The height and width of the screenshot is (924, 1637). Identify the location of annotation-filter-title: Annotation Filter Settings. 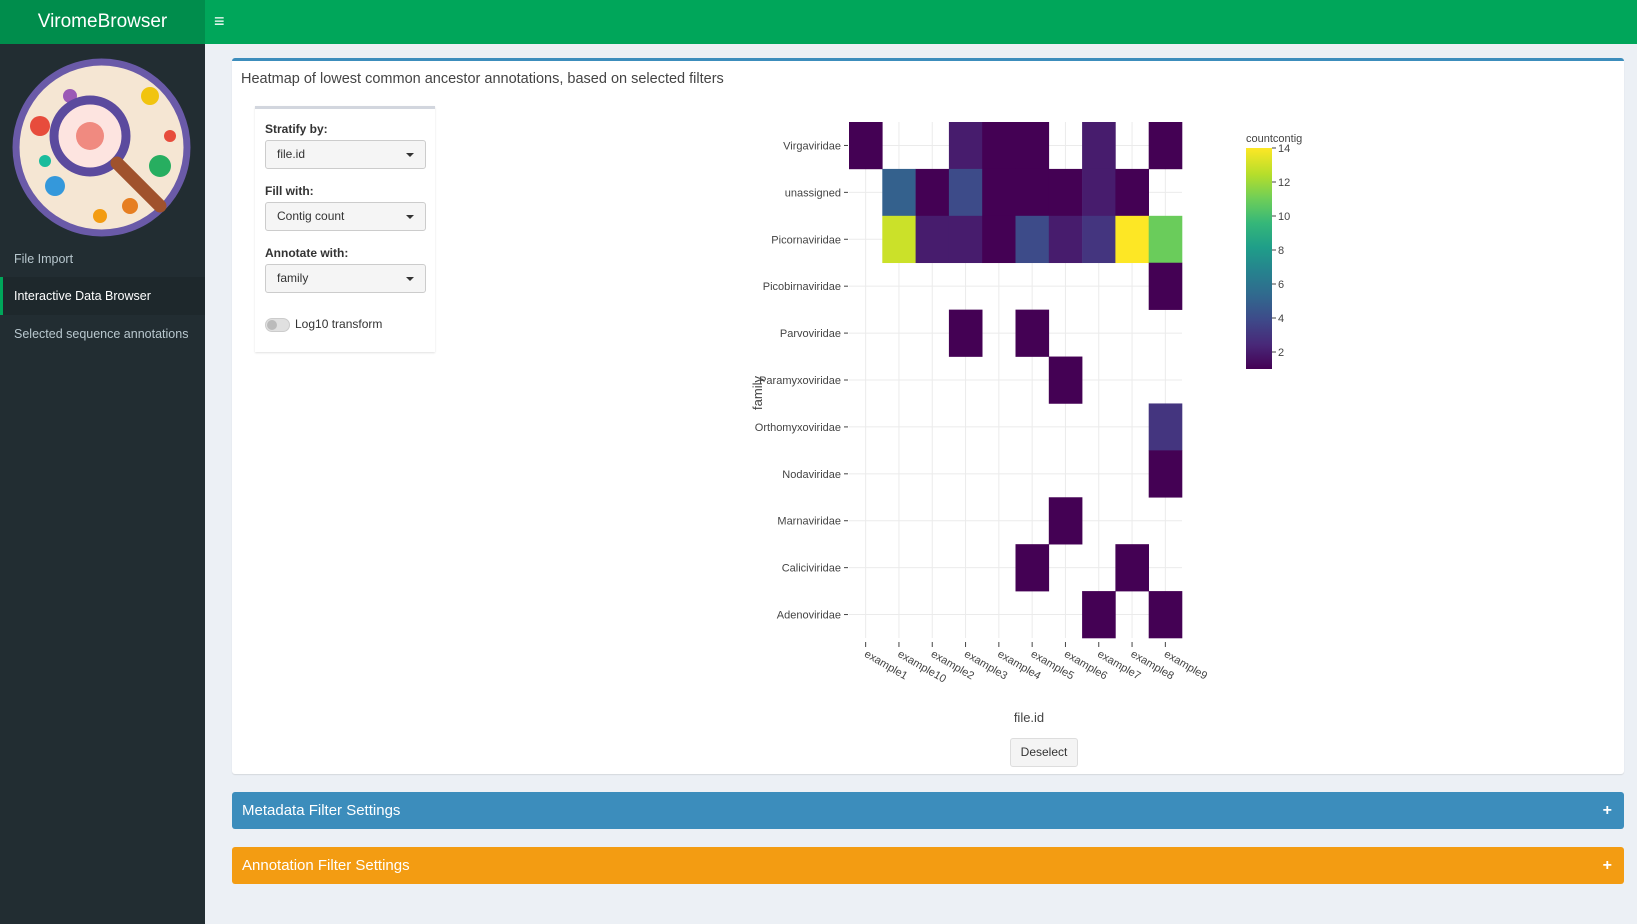
(326, 865).